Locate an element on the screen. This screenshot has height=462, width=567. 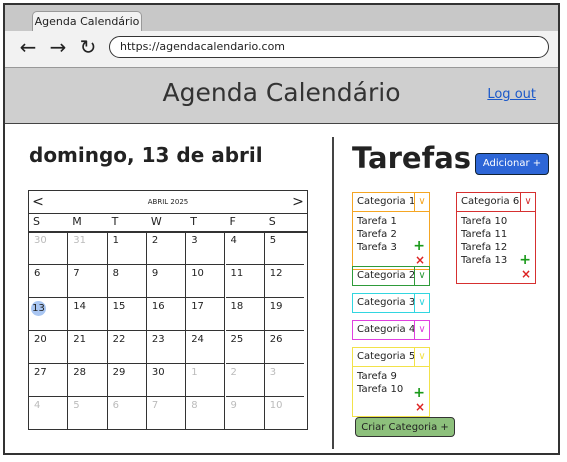
task-item: Tarefa 10 is located at coordinates (498, 221).